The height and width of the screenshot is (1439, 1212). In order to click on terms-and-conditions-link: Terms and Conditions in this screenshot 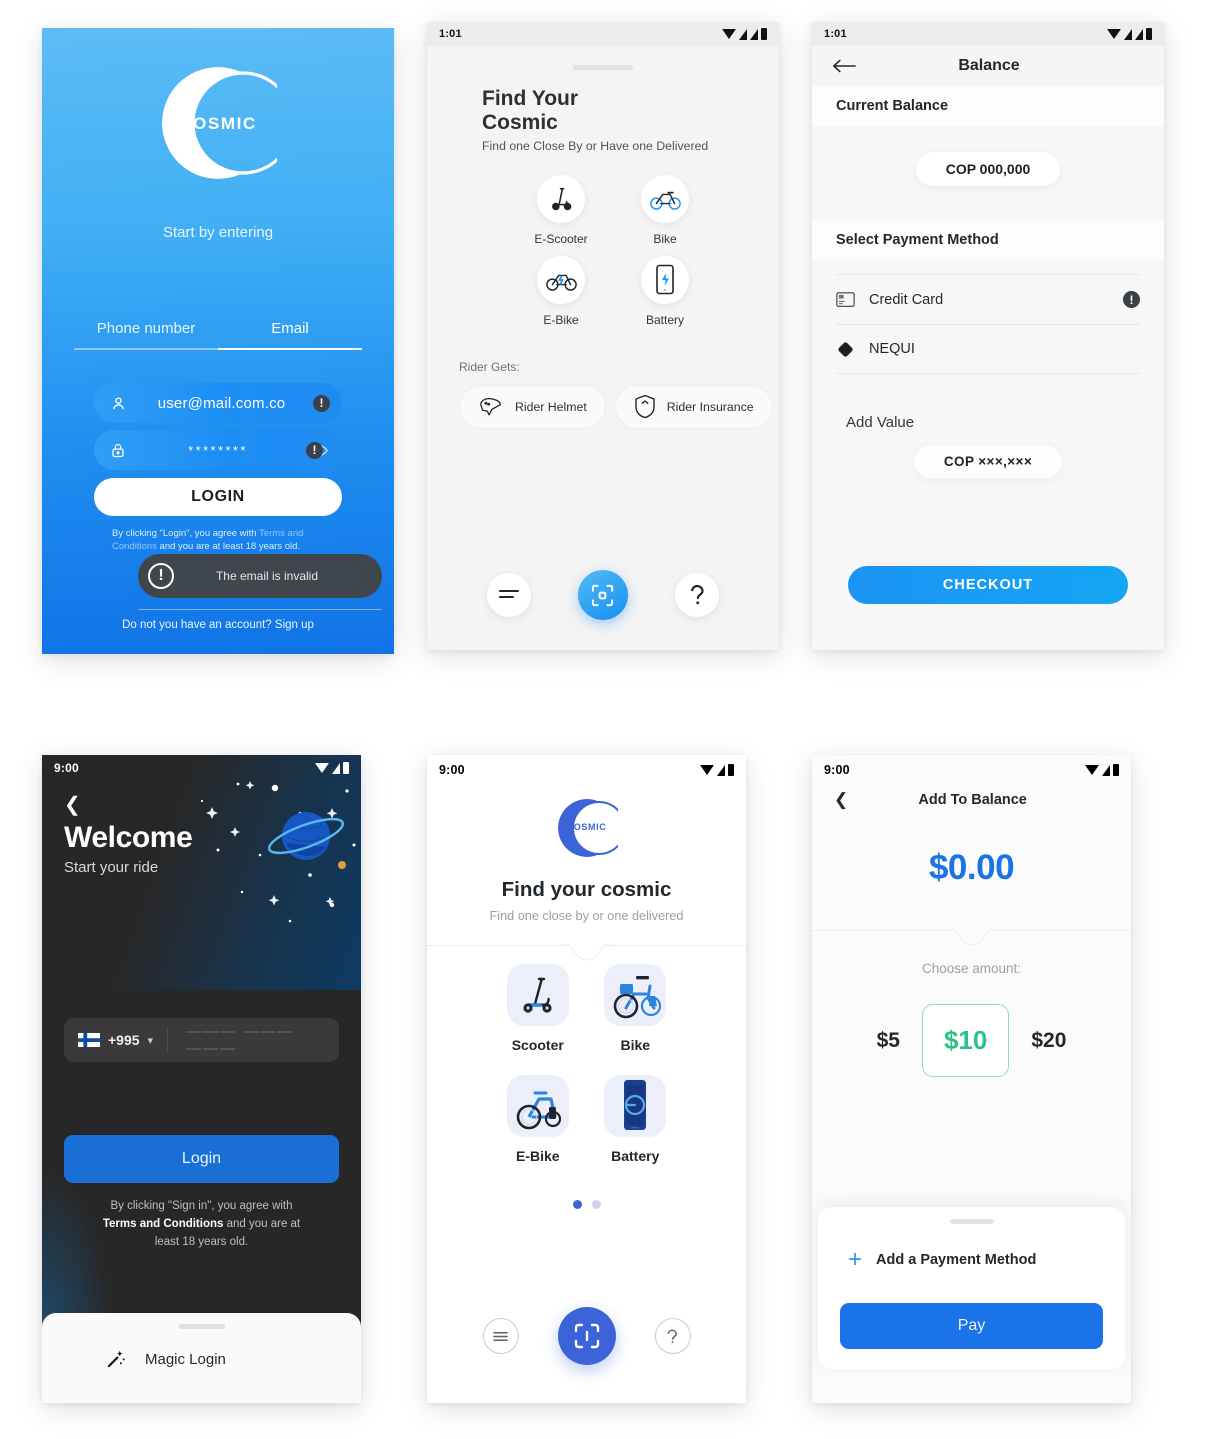, I will do `click(163, 1224)`.